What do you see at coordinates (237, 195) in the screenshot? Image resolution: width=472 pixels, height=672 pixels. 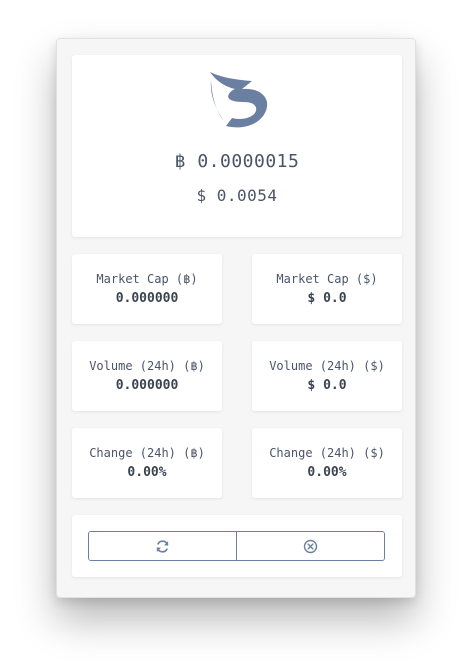 I see `price-usd: $ 0.0054` at bounding box center [237, 195].